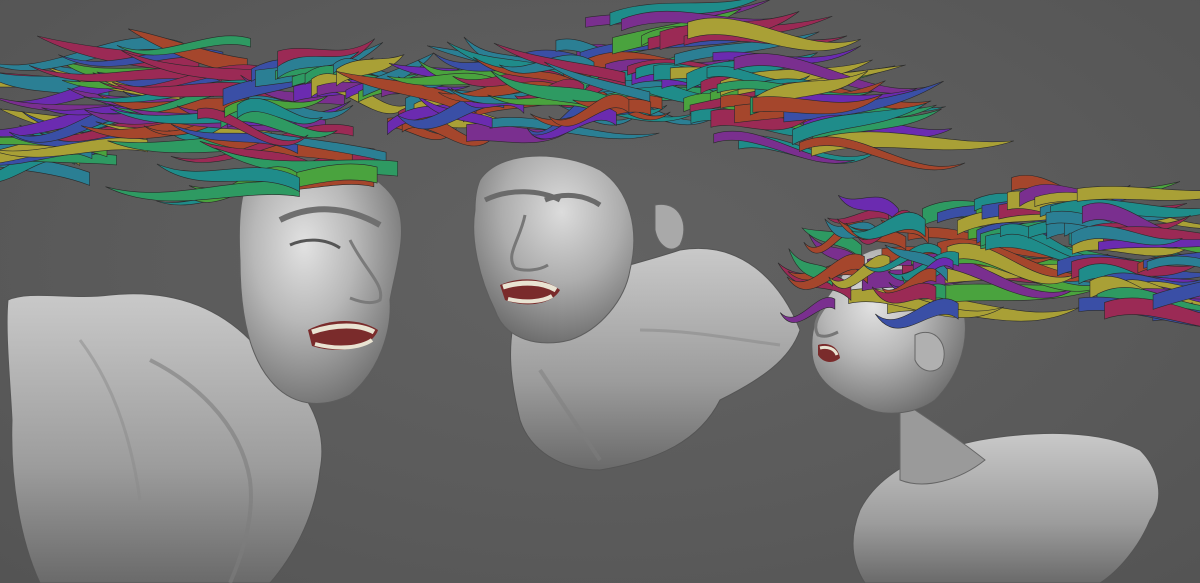 This screenshot has height=583, width=1200. I want to click on hair-strand, so click(1138, 194).